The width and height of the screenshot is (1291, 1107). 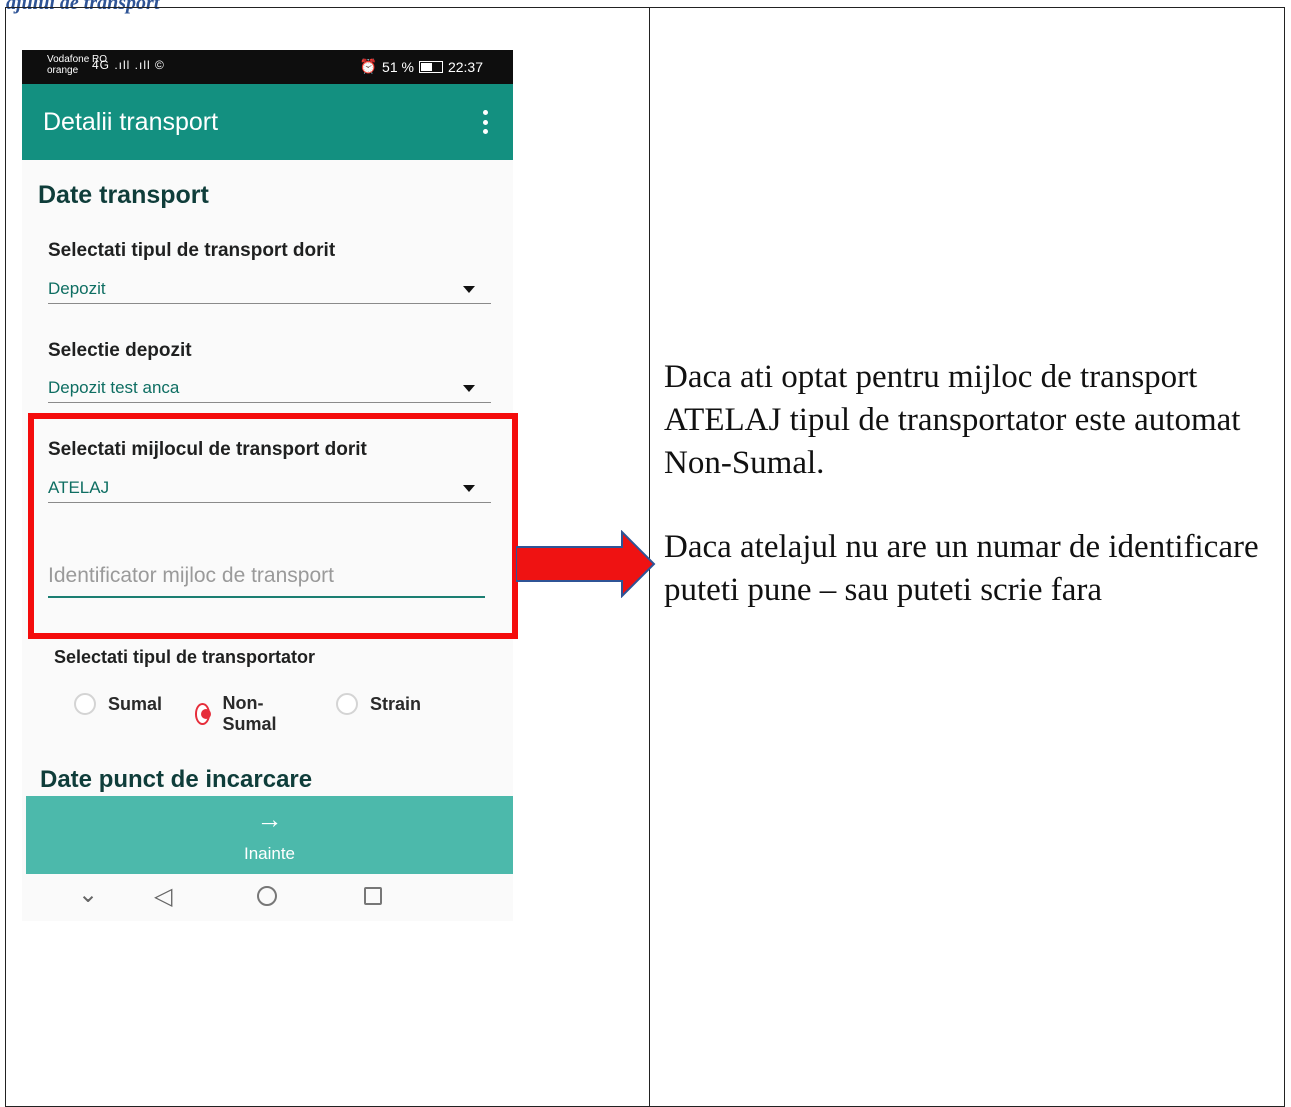 What do you see at coordinates (267, 122) in the screenshot?
I see `app-bar: Detalii transport` at bounding box center [267, 122].